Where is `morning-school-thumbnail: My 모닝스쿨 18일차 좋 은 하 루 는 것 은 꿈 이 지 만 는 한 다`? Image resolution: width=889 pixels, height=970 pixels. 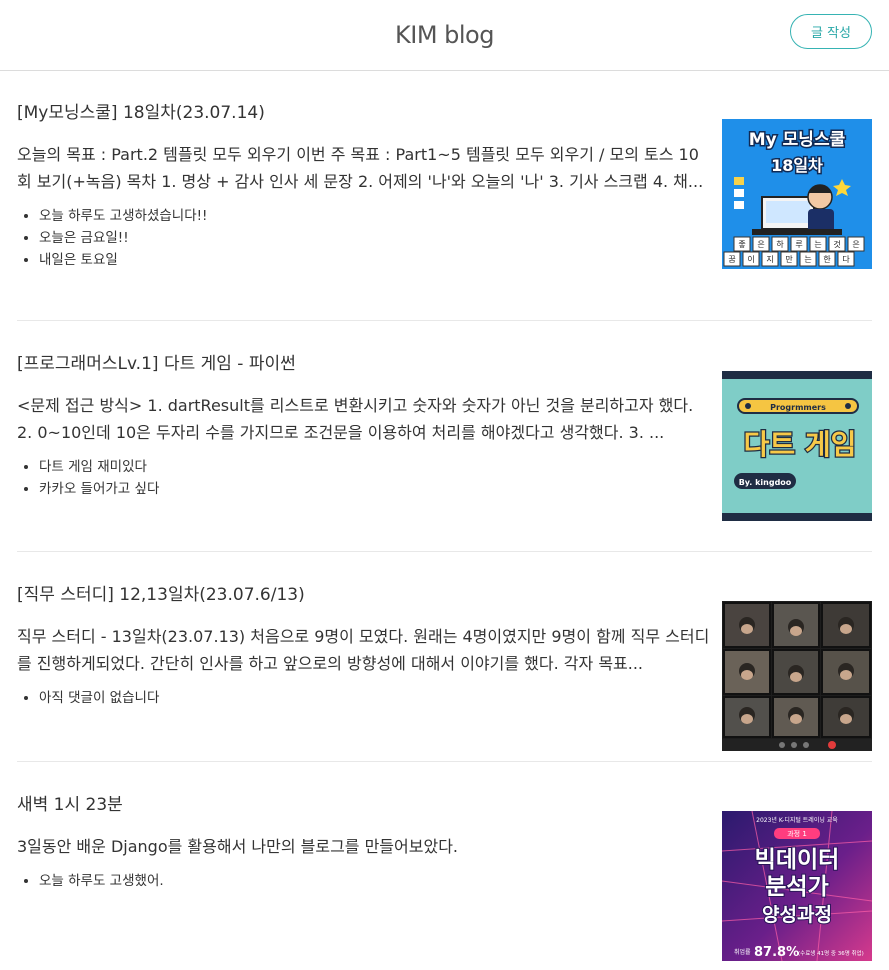
morning-school-thumbnail: My 모닝스쿨 18일차 좋 은 하 루 는 것 은 꿈 이 지 만 는 한 다 is located at coordinates (797, 194).